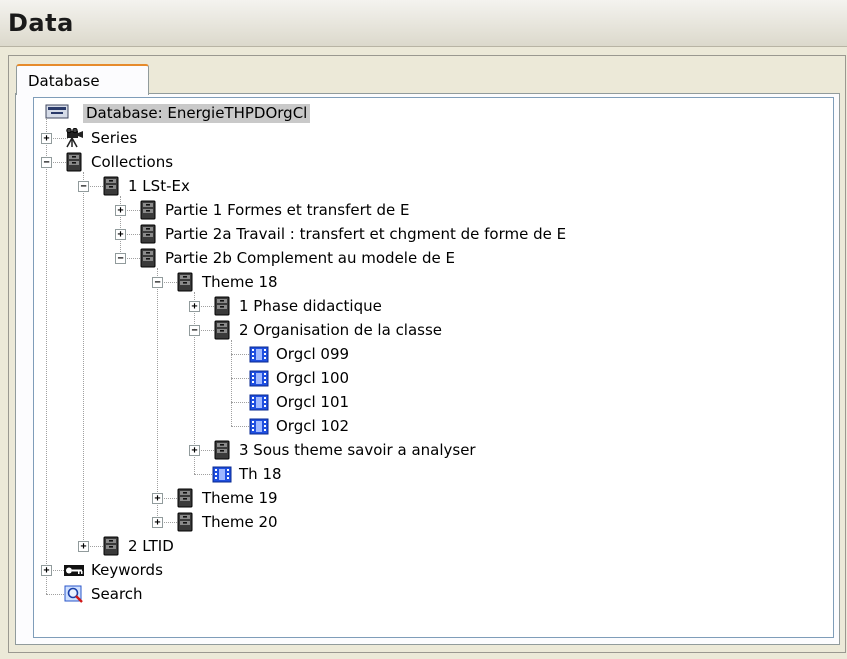  Describe the element at coordinates (197, 113) in the screenshot. I see `tree-root-label: Database: EnergieTHPDOrgCl` at that location.